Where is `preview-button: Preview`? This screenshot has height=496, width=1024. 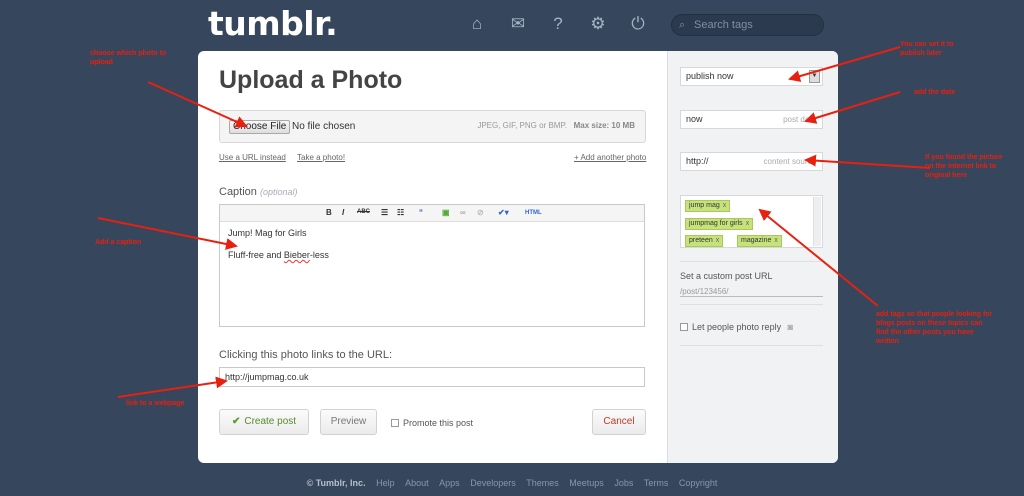
preview-button: Preview is located at coordinates (348, 422).